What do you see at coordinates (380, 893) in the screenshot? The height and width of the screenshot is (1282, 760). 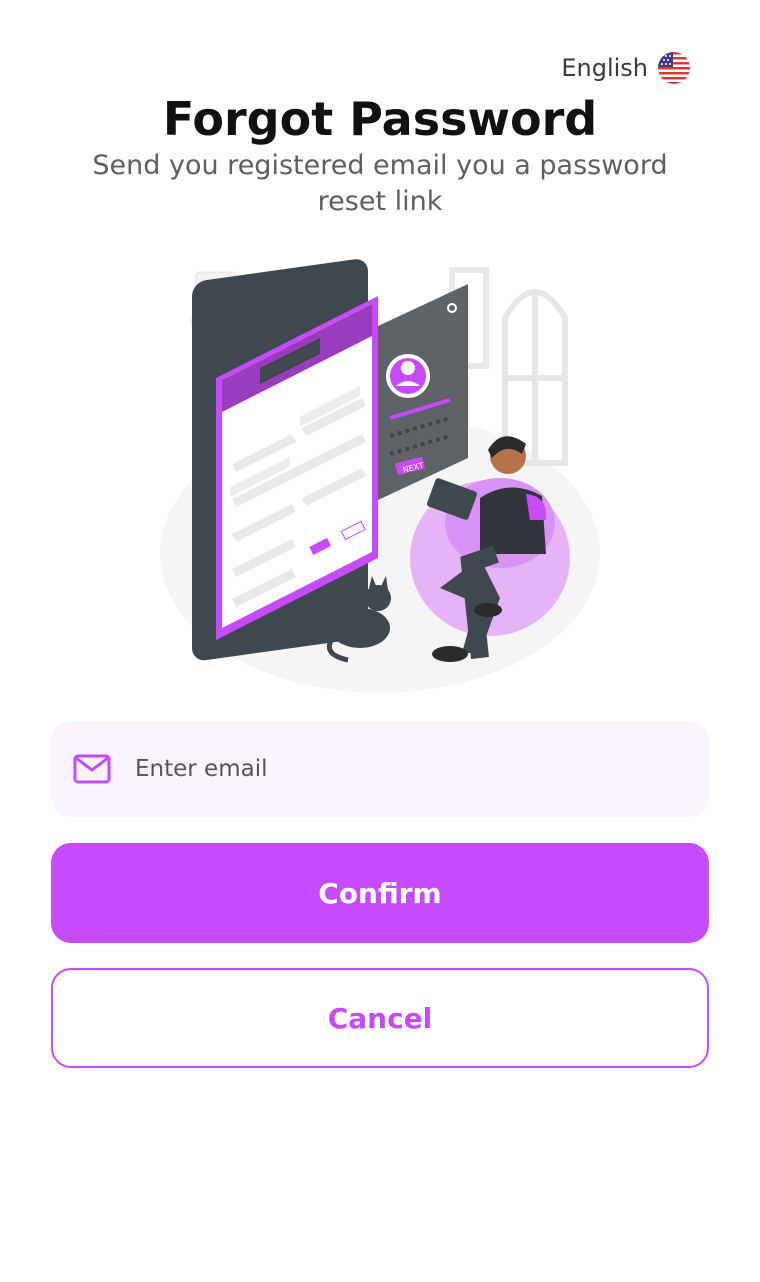 I see `confirm-button: Confirm` at bounding box center [380, 893].